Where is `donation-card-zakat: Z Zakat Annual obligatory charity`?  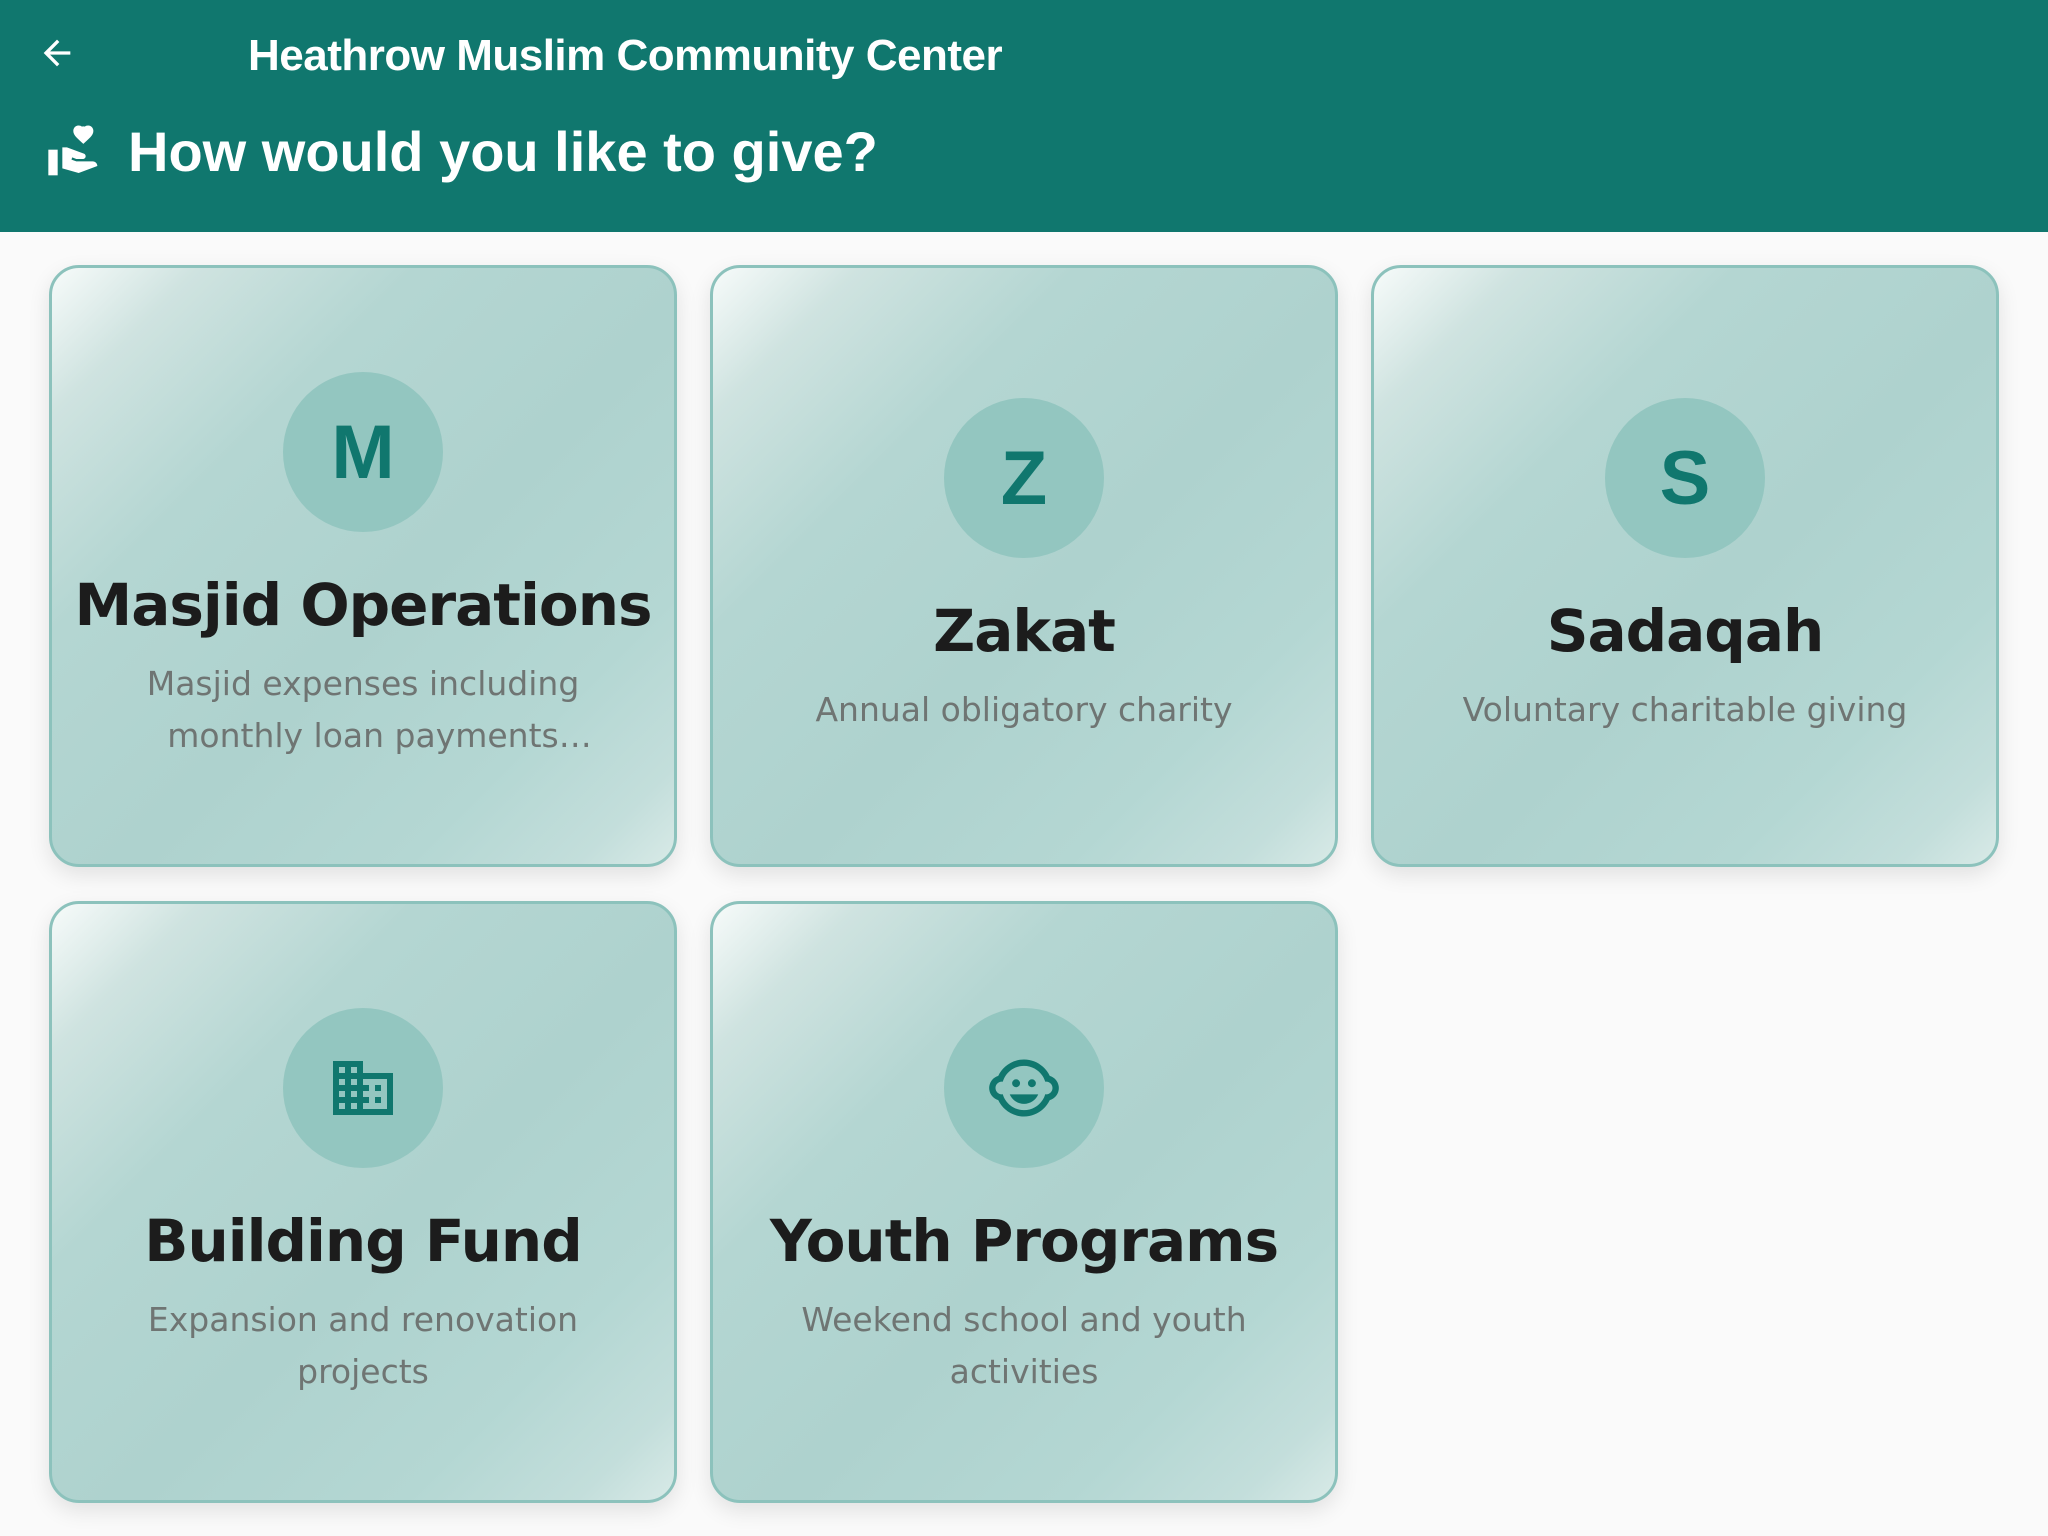
donation-card-zakat: Z Zakat Annual obligatory charity is located at coordinates (1024, 566).